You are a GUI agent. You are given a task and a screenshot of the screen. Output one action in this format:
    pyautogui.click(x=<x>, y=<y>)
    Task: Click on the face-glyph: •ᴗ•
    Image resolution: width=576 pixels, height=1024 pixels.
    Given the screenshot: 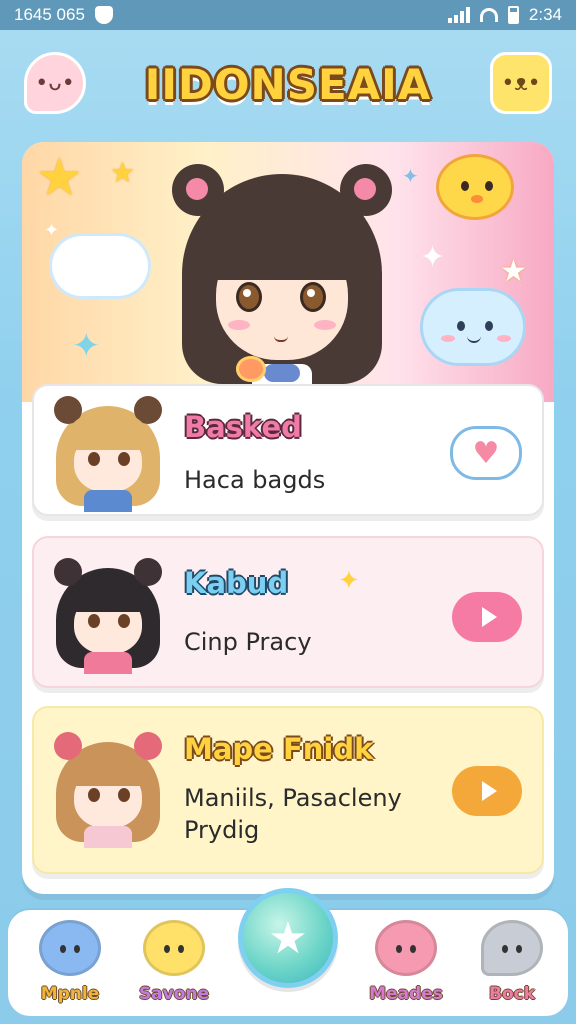 What is the action you would take?
    pyautogui.click(x=55, y=83)
    